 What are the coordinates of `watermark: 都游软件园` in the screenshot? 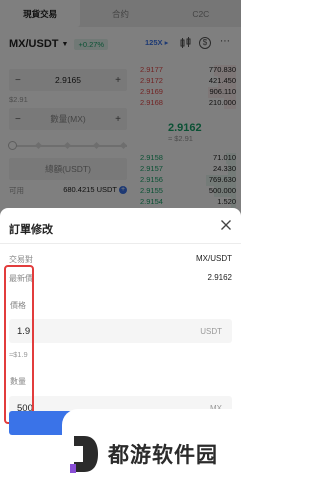 It's located at (151, 454).